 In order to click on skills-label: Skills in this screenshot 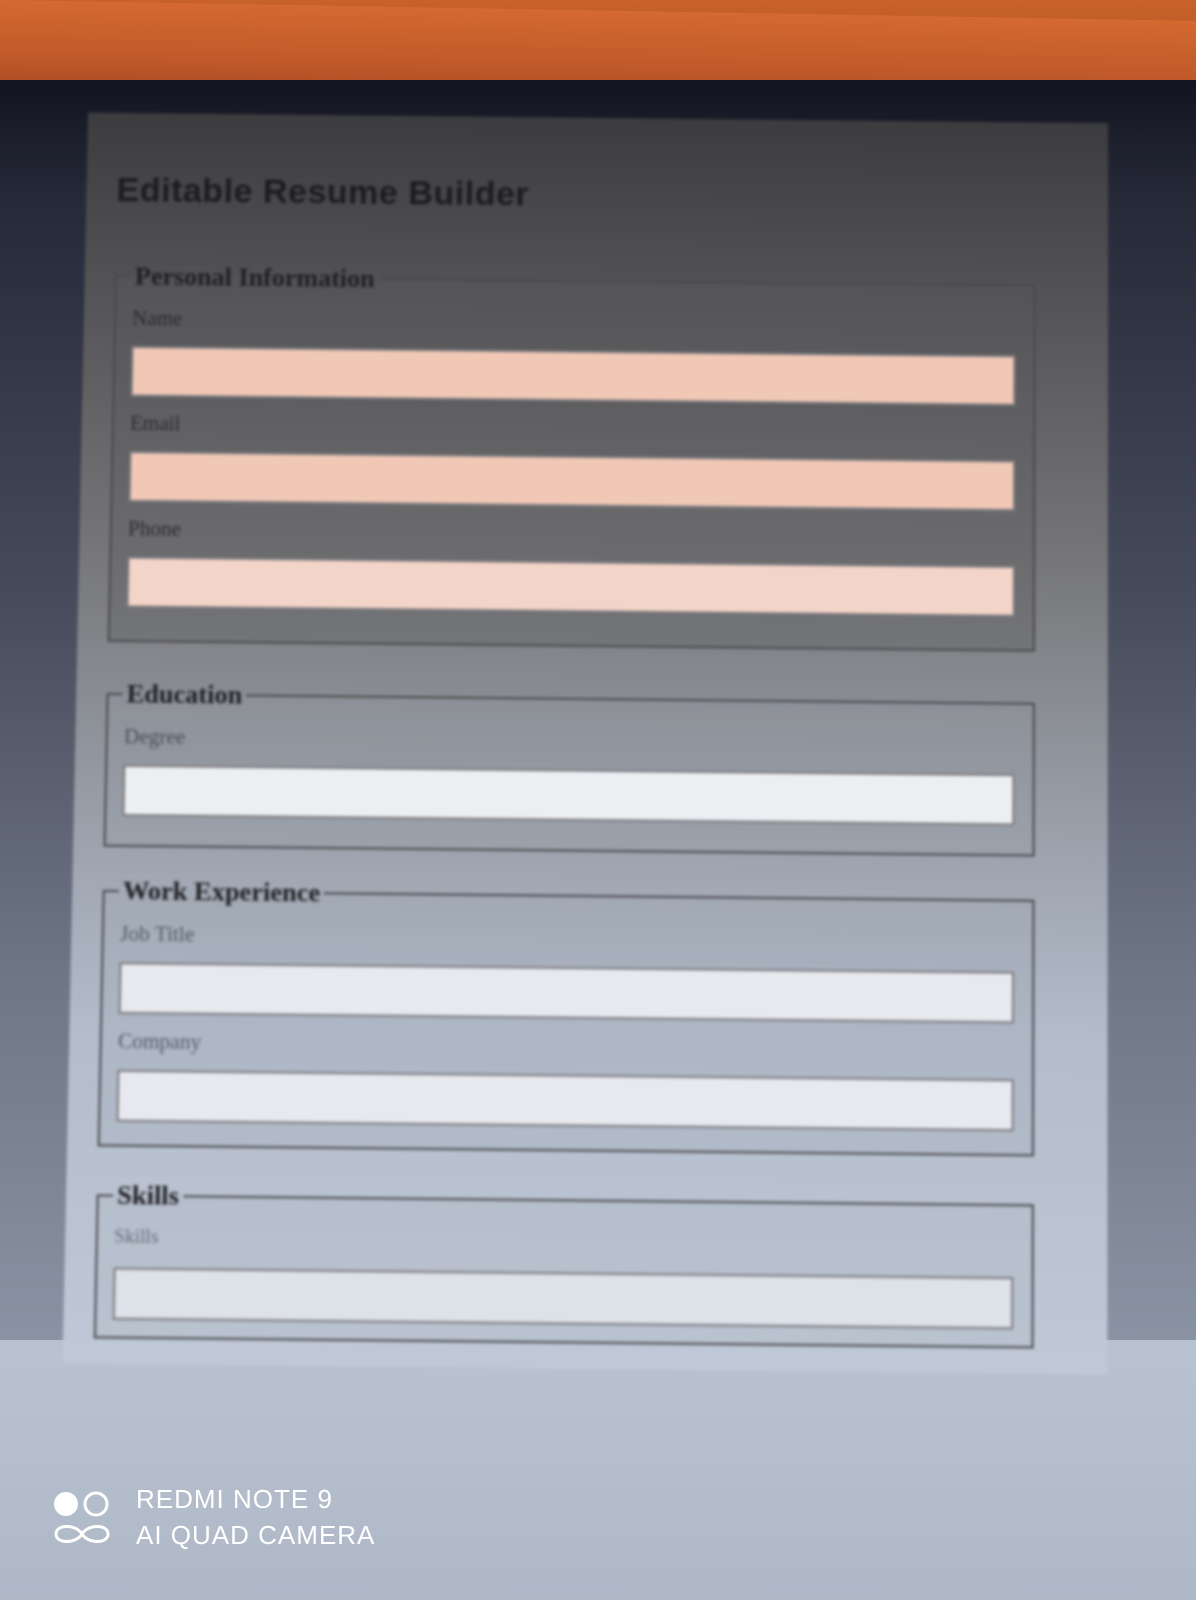, I will do `click(573, 1244)`.